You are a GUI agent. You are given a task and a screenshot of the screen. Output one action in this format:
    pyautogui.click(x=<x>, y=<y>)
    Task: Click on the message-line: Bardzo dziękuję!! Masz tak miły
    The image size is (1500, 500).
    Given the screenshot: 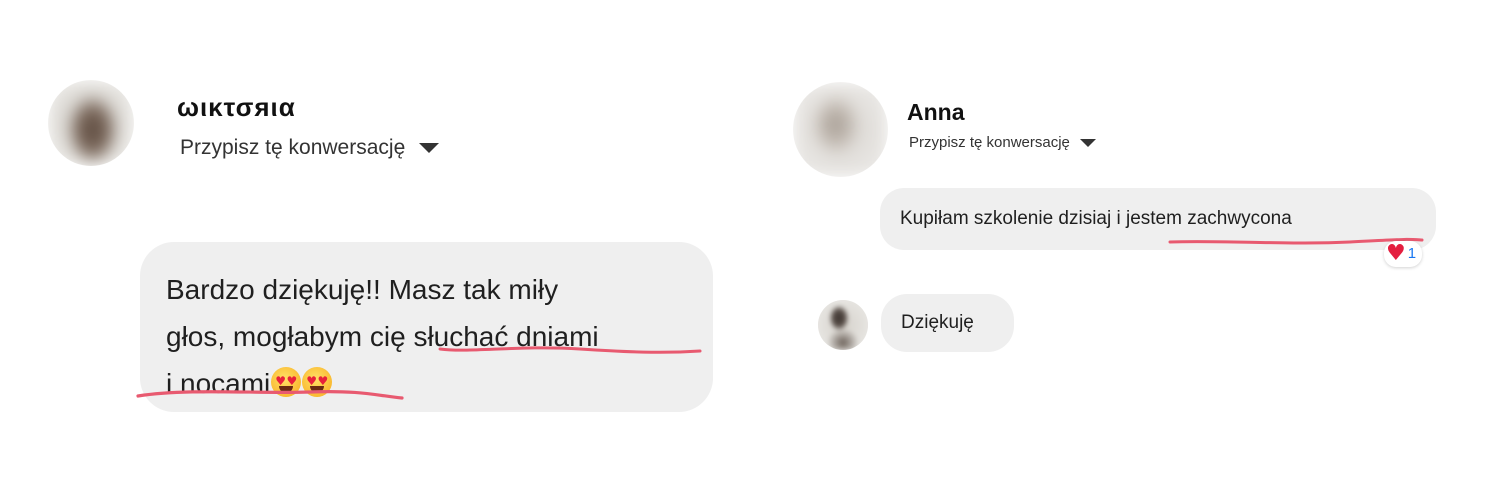 What is the action you would take?
    pyautogui.click(x=362, y=289)
    